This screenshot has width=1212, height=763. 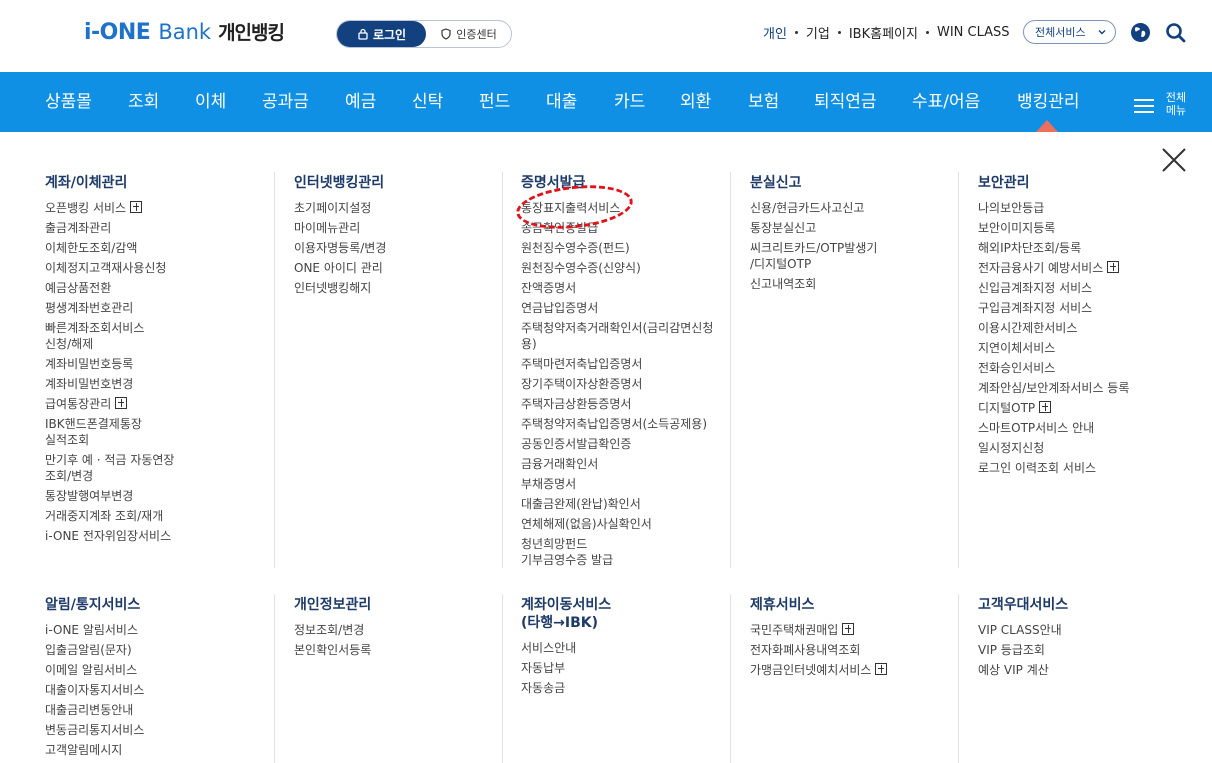 I want to click on menu-item: 이체정지고객재사용신청, so click(x=109, y=268).